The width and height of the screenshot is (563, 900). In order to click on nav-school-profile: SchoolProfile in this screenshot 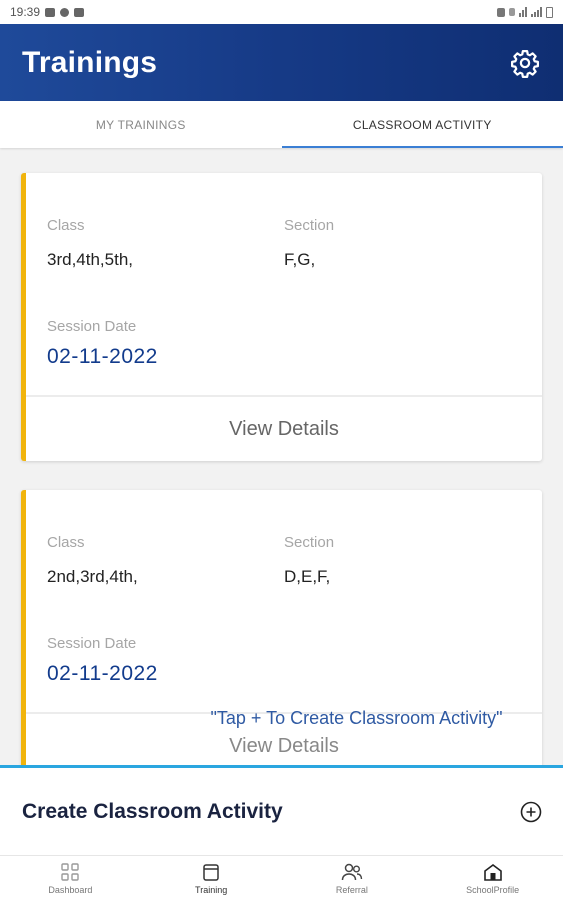, I will do `click(492, 878)`.